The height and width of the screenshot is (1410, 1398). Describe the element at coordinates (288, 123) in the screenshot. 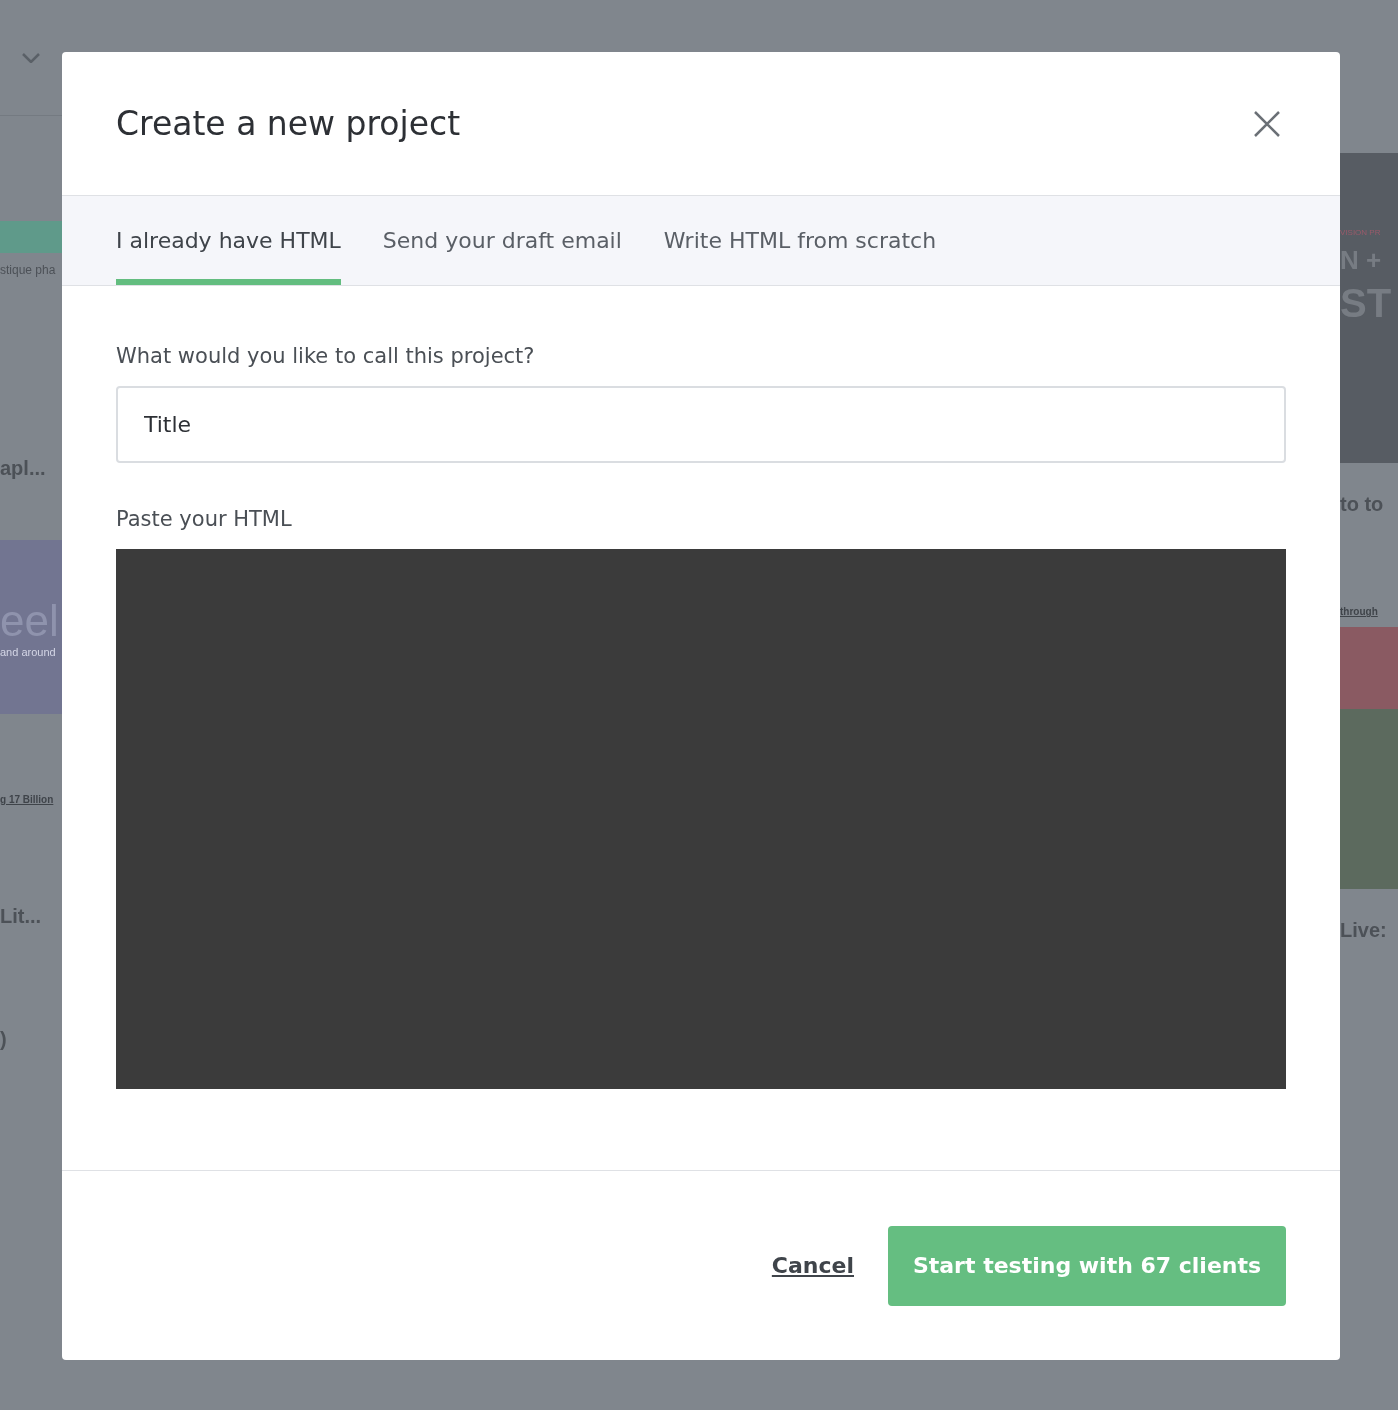

I see `dialog-title: Create a new project` at that location.